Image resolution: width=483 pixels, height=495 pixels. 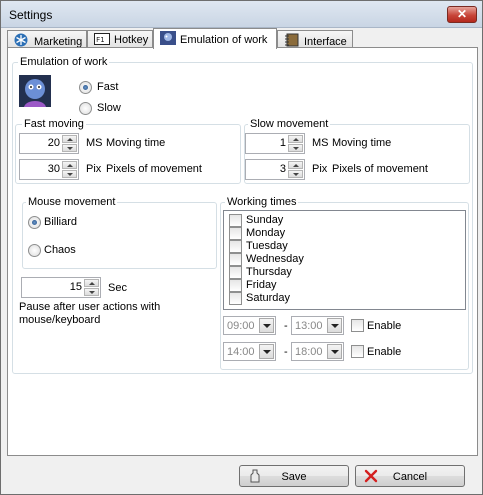 I want to click on working-times-title: Working times, so click(x=262, y=202).